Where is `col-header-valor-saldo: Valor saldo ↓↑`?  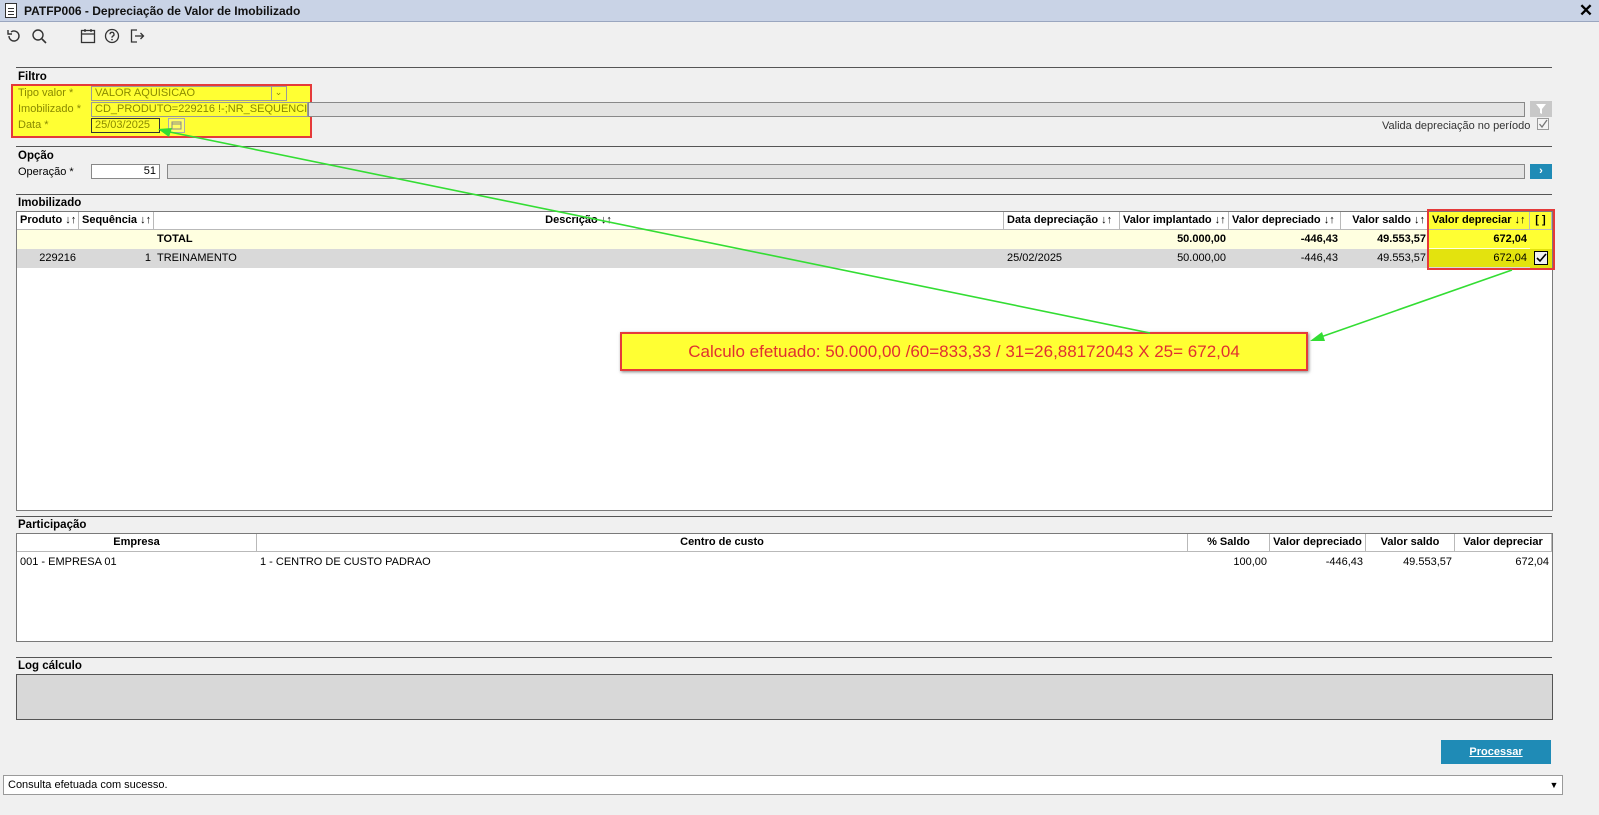
col-header-valor-saldo: Valor saldo ↓↑ is located at coordinates (1385, 221).